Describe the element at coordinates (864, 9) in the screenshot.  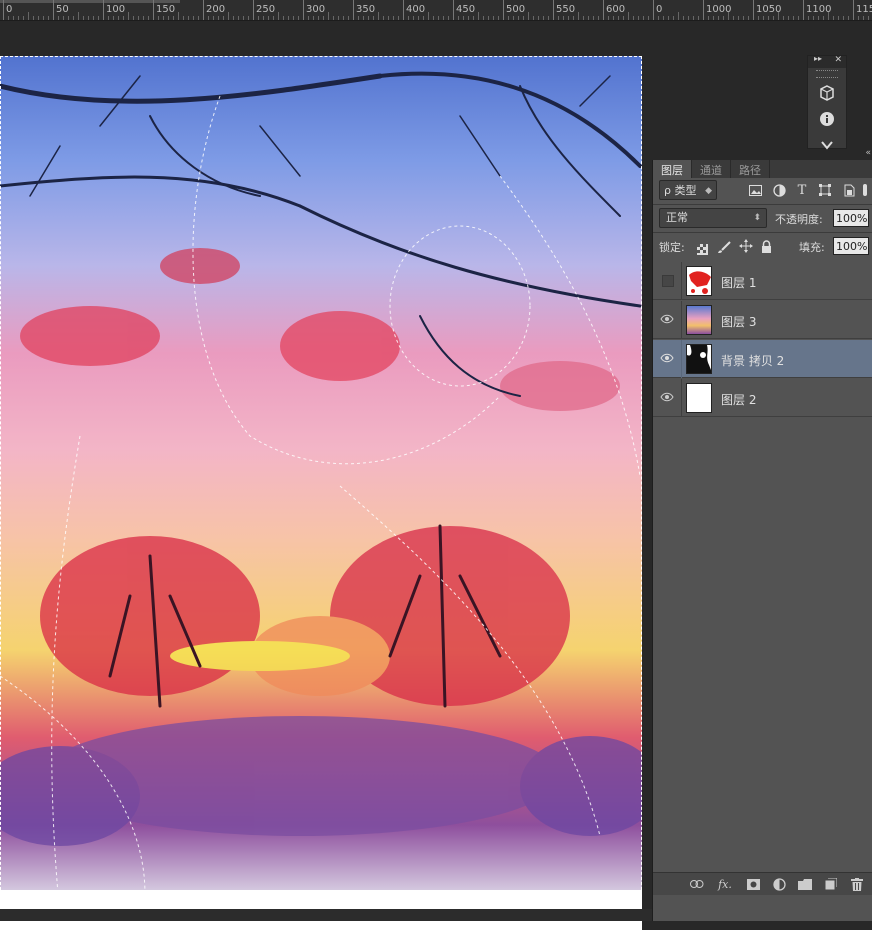
I see `ruler-label: 1150` at that location.